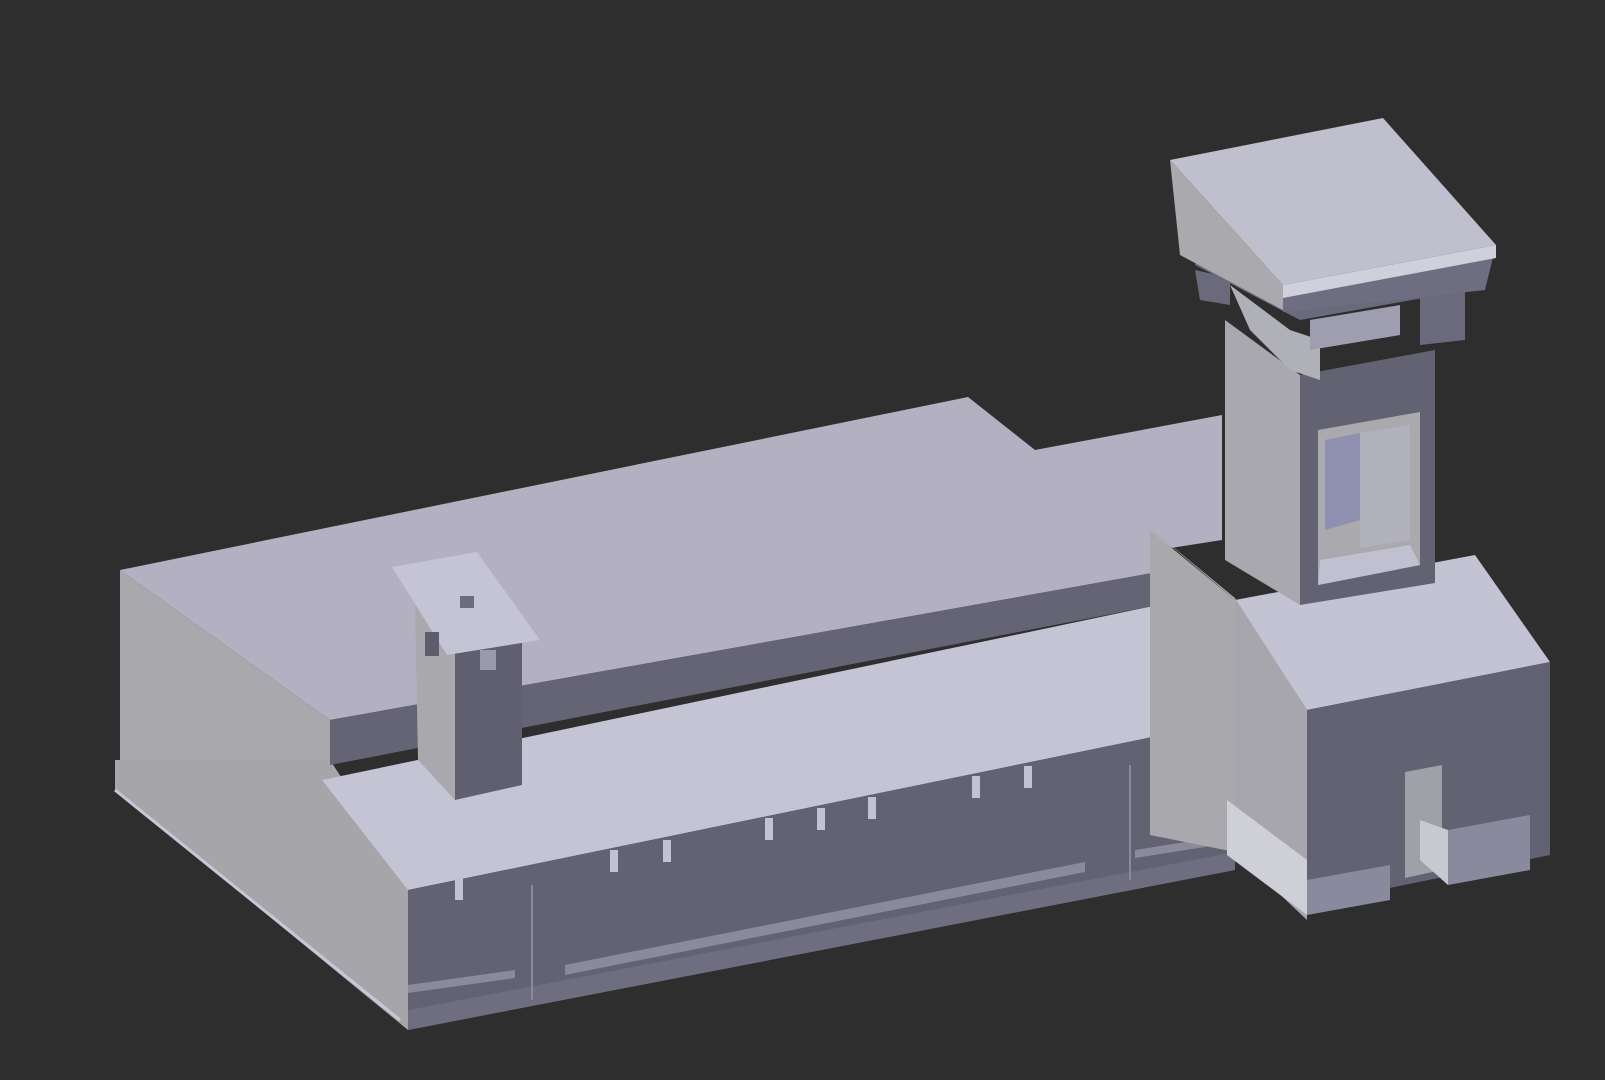 This screenshot has width=1605, height=1080. Describe the element at coordinates (1385, 486) in the screenshot. I see `belfry-back-wall` at that location.